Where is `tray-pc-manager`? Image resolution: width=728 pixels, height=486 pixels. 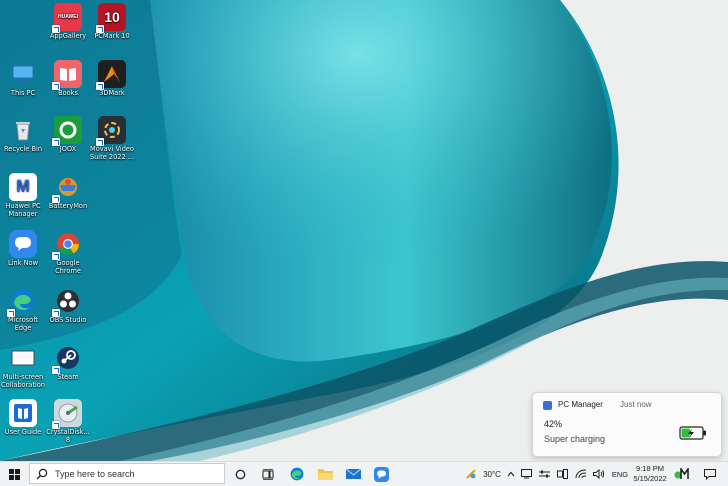 tray-pc-manager is located at coordinates (682, 474).